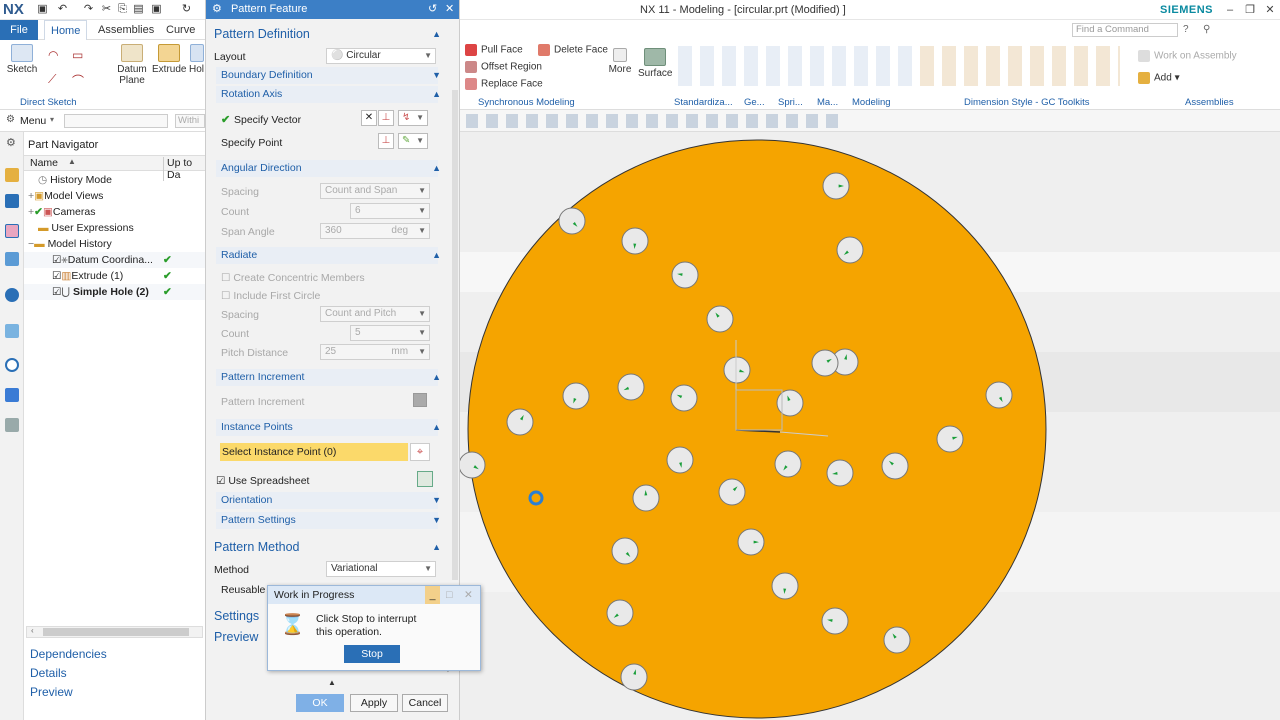  Describe the element at coordinates (332, 682) in the screenshot. I see `more-options-icon: ▲` at that location.